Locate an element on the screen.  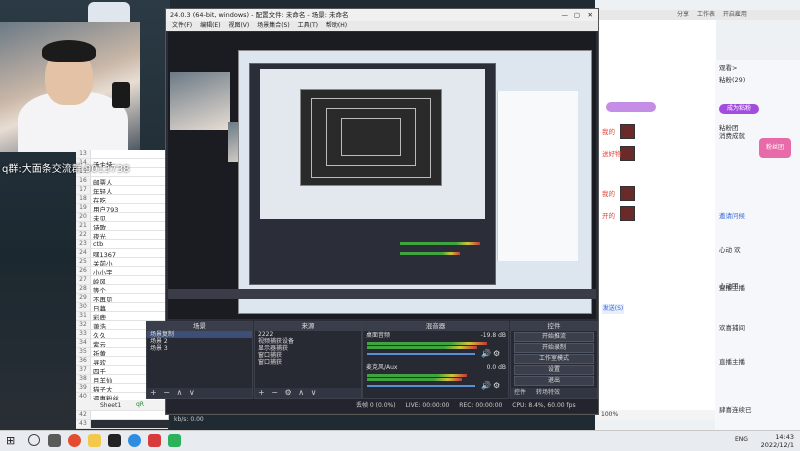
table-row: 17 年轻人 is located at coordinates (122, 190).